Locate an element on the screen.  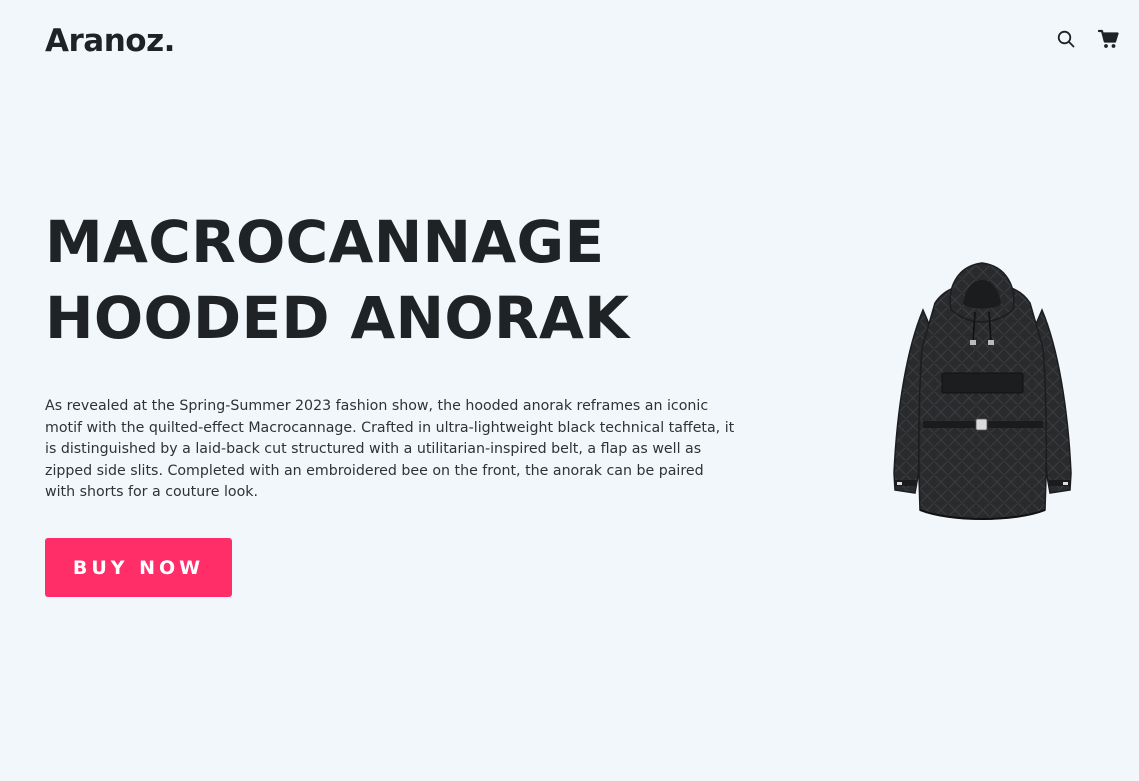
buy-now-button: BUY NOW is located at coordinates (138, 567).